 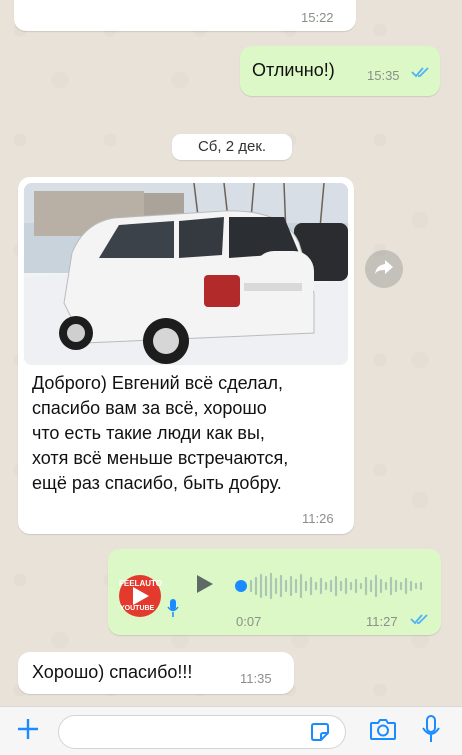 What do you see at coordinates (148, 433) in the screenshot?
I see `message-text-line: что есть такие люди как вы,` at bounding box center [148, 433].